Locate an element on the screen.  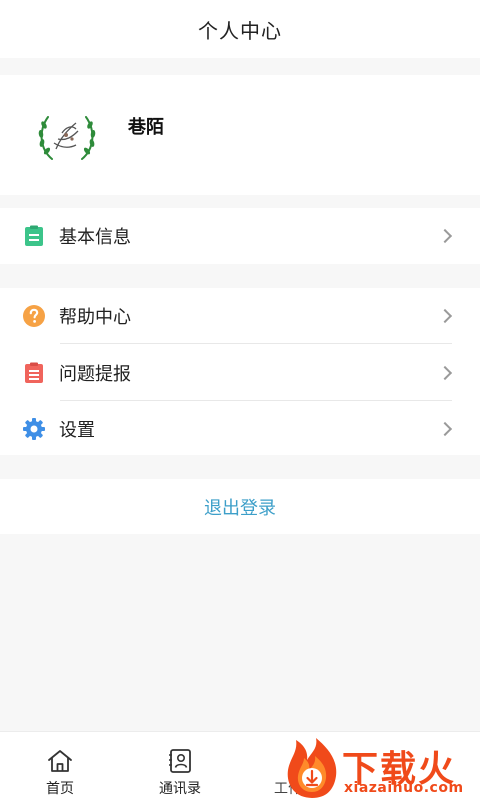
menu-item-label: 基本信息 is located at coordinates (95, 237).